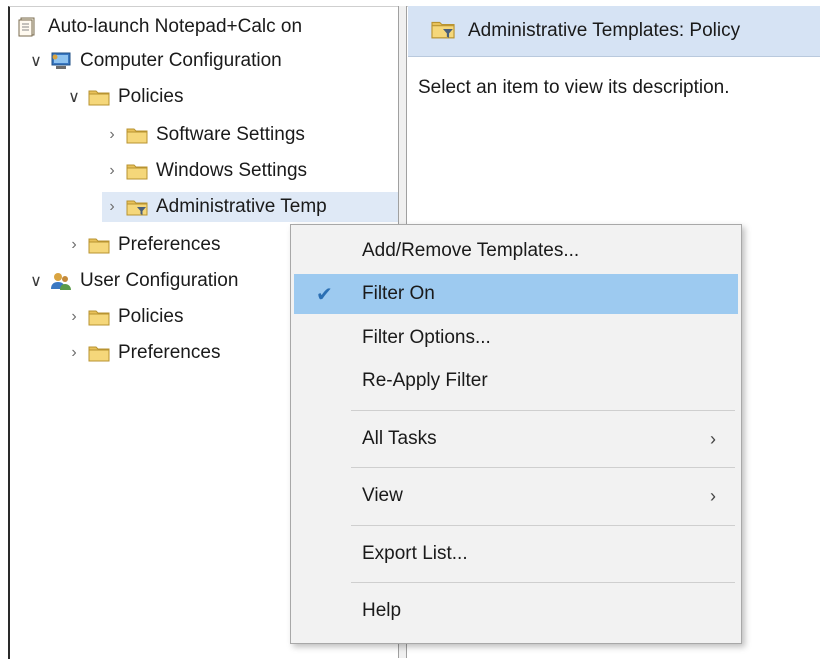 This screenshot has height=659, width=820. Describe the element at coordinates (169, 244) in the screenshot. I see `cc-preferences-label: Preferences` at that location.